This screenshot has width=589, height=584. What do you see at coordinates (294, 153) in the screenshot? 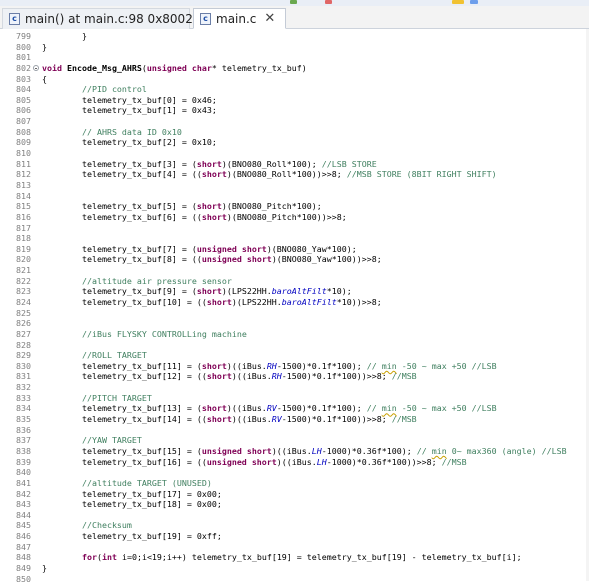
I see `code-line: 810` at bounding box center [294, 153].